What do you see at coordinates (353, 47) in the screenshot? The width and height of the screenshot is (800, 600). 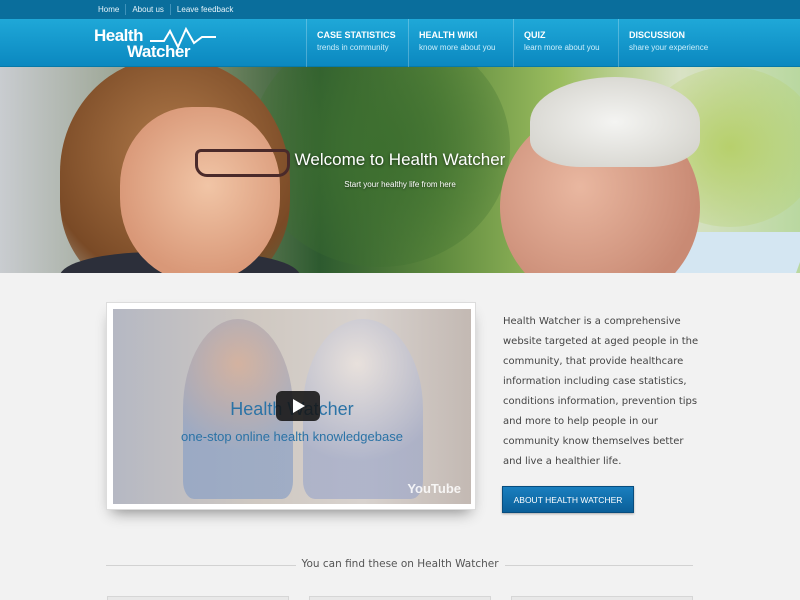 I see `nav-subtitle: trends in community` at bounding box center [353, 47].